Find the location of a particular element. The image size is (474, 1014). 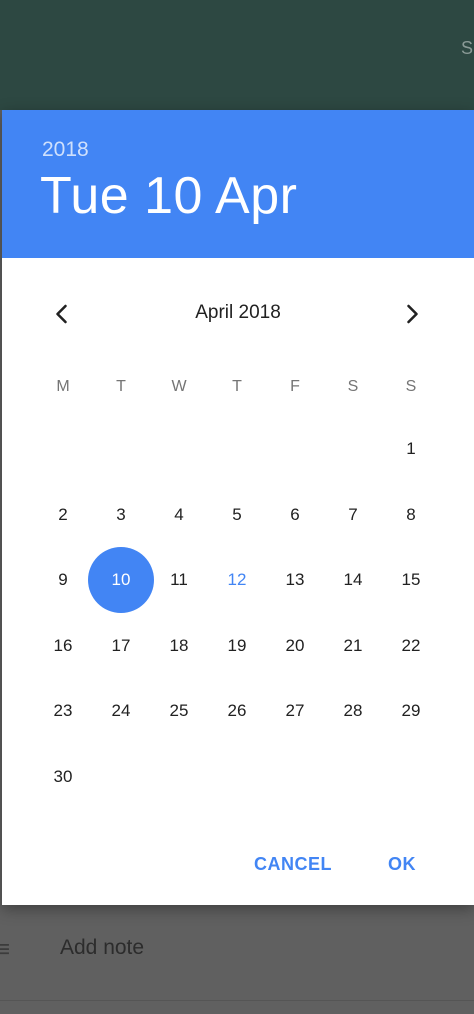

chevron-right-icon is located at coordinates (412, 314).